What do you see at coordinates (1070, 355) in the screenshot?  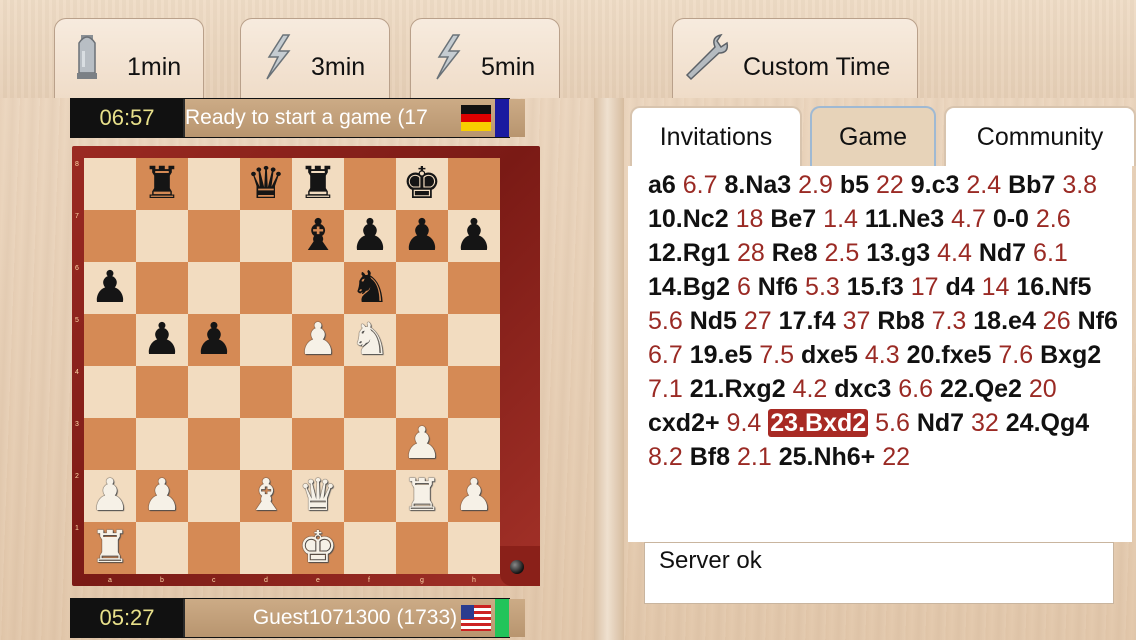 I see `move: Bxg2` at bounding box center [1070, 355].